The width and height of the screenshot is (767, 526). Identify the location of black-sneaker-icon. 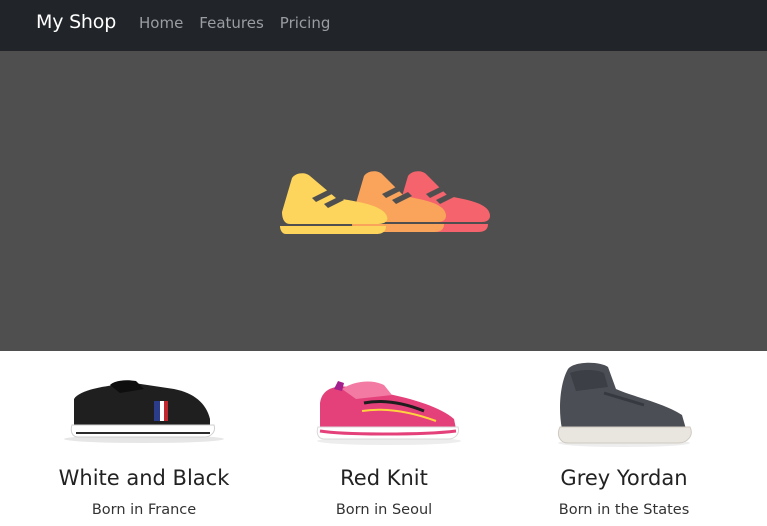
(144, 411).